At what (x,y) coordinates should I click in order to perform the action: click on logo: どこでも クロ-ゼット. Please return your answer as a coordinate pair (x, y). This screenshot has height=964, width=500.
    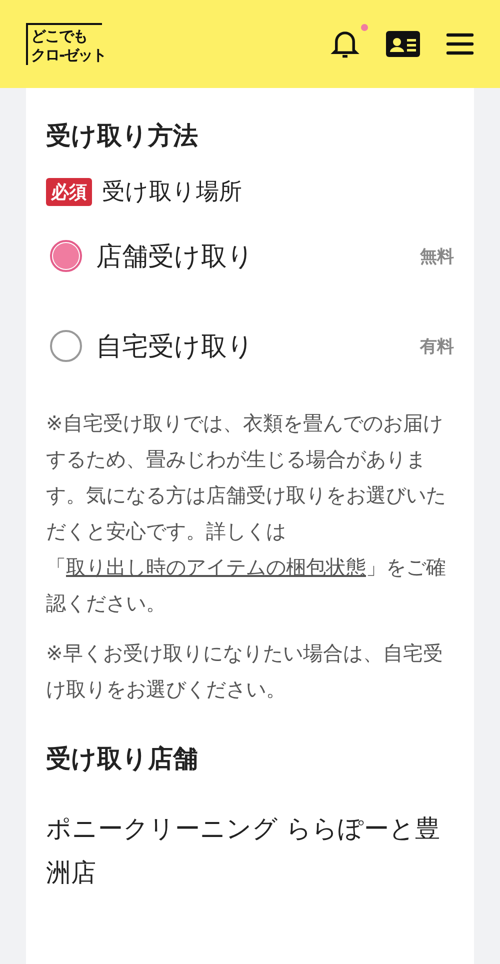
    Looking at the image, I should click on (64, 44).